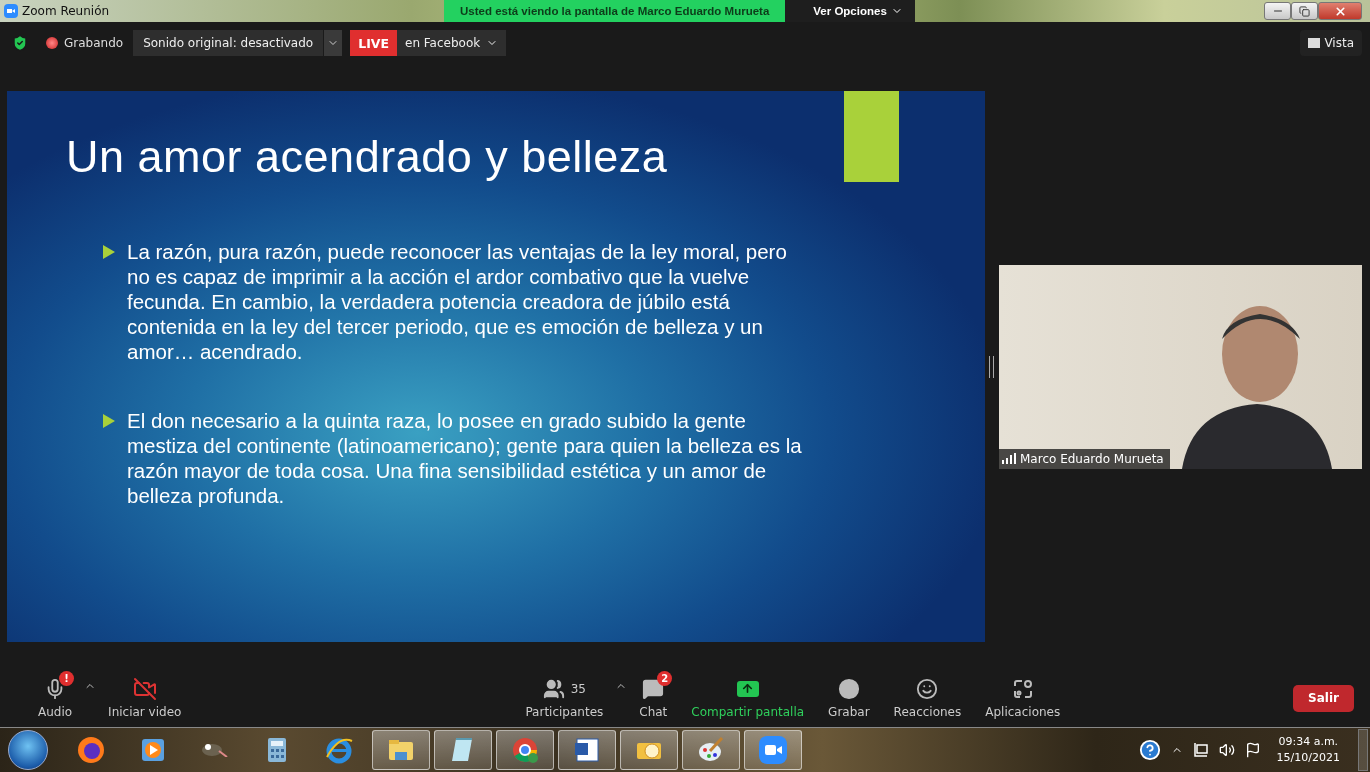 Image resolution: width=1370 pixels, height=772 pixels. Describe the element at coordinates (452, 43) in the screenshot. I see `live-target-dropdown: en Facebook` at that location.